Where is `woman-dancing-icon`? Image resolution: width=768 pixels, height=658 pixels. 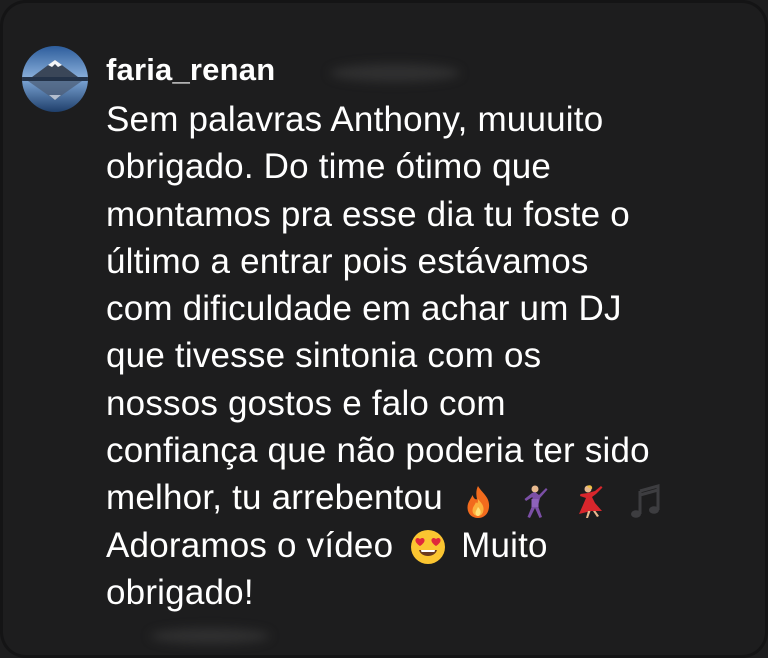
woman-dancing-icon is located at coordinates (590, 502).